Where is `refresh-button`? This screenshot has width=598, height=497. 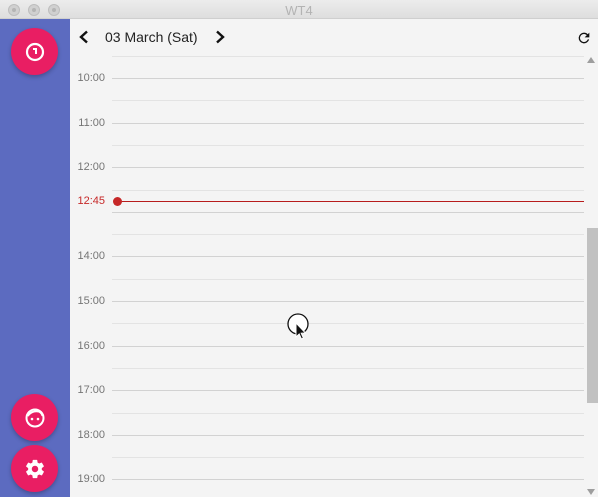
refresh-button is located at coordinates (584, 38).